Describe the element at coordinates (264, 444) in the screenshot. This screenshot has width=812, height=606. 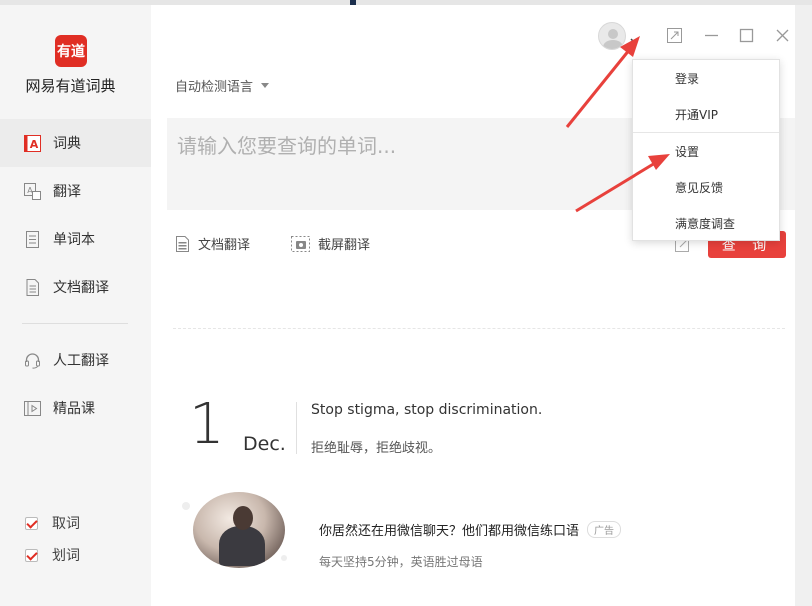
I see `daily-month: Dec.` at that location.